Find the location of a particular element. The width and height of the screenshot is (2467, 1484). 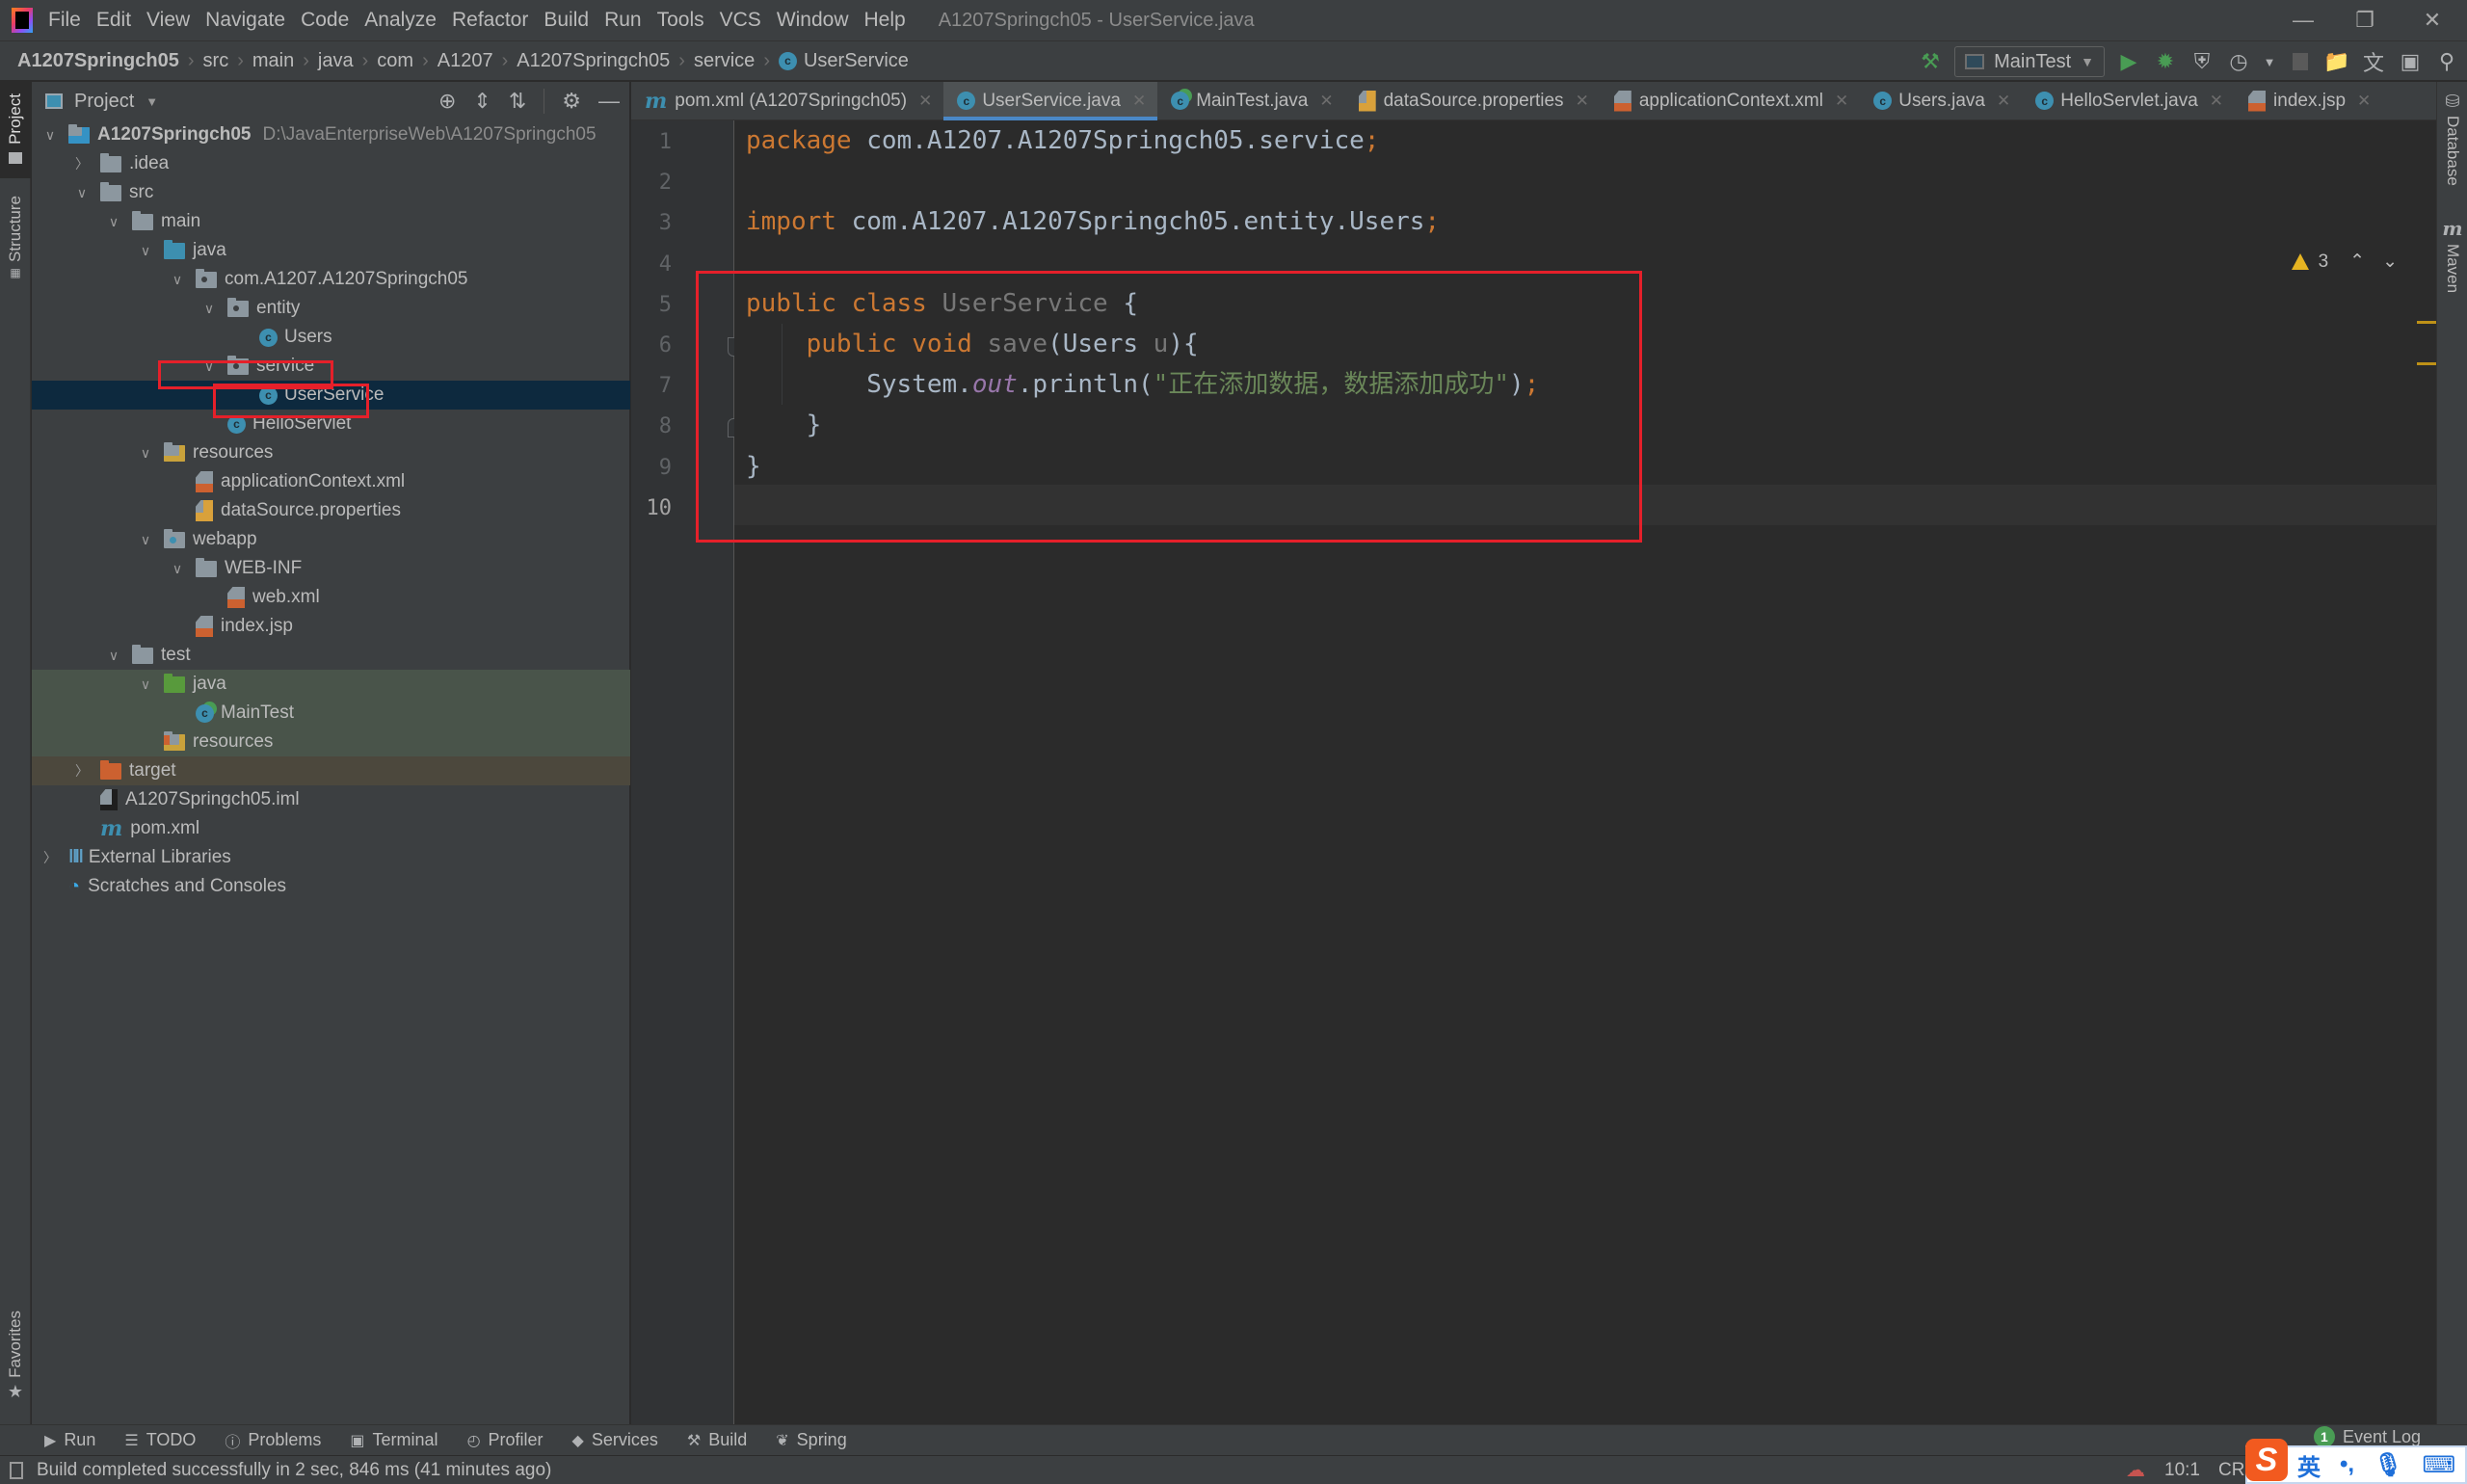

tree-item-web-inf: ∨ WEB-INF is located at coordinates (331, 568).